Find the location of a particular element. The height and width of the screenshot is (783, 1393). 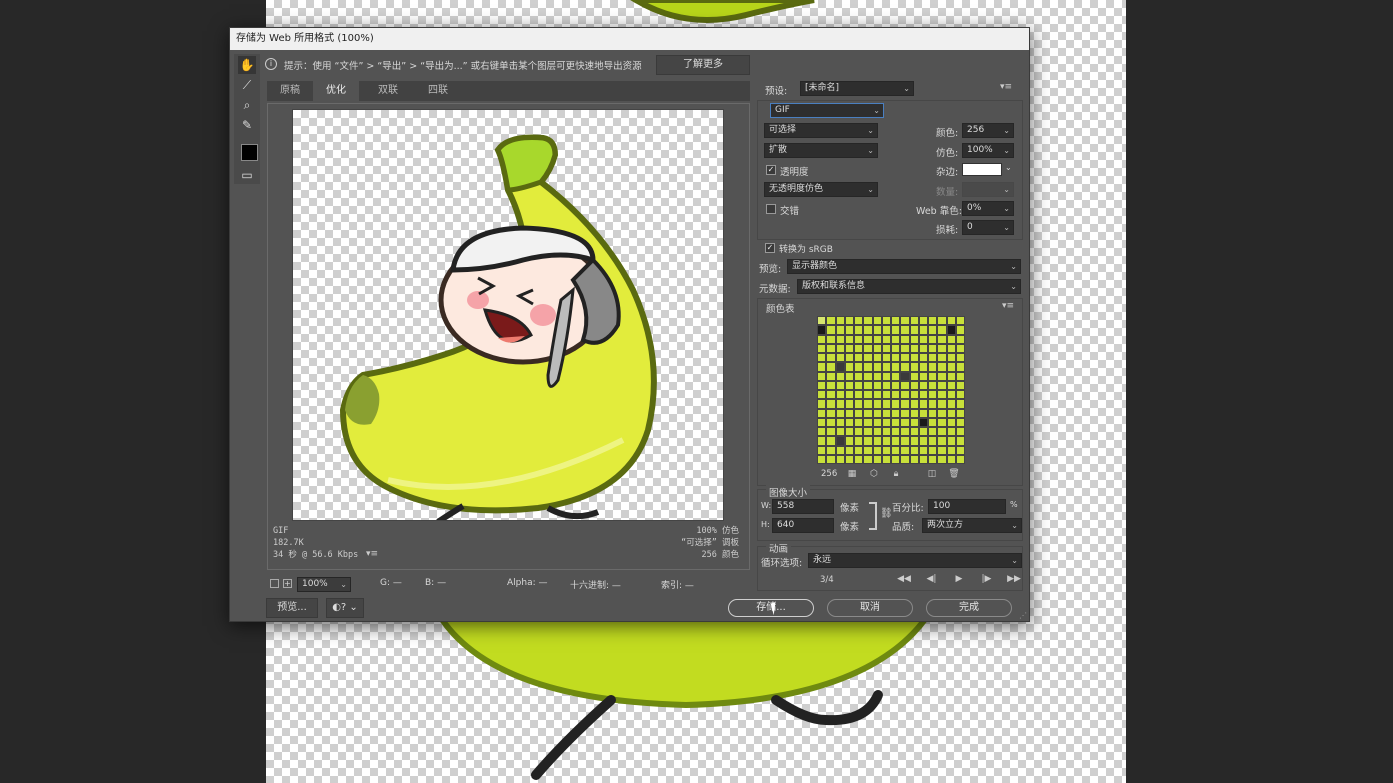

hand-tool-icon: ✋ is located at coordinates (247, 65).